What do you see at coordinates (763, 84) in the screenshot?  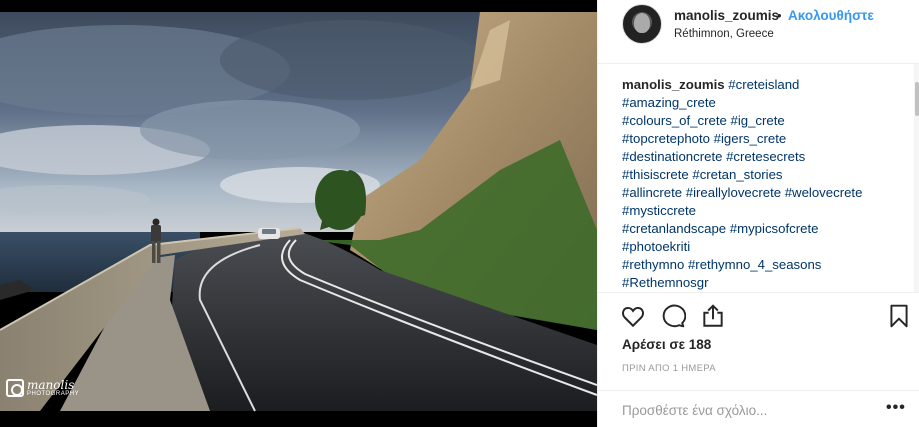 I see `hashtag-link: #creteisland` at bounding box center [763, 84].